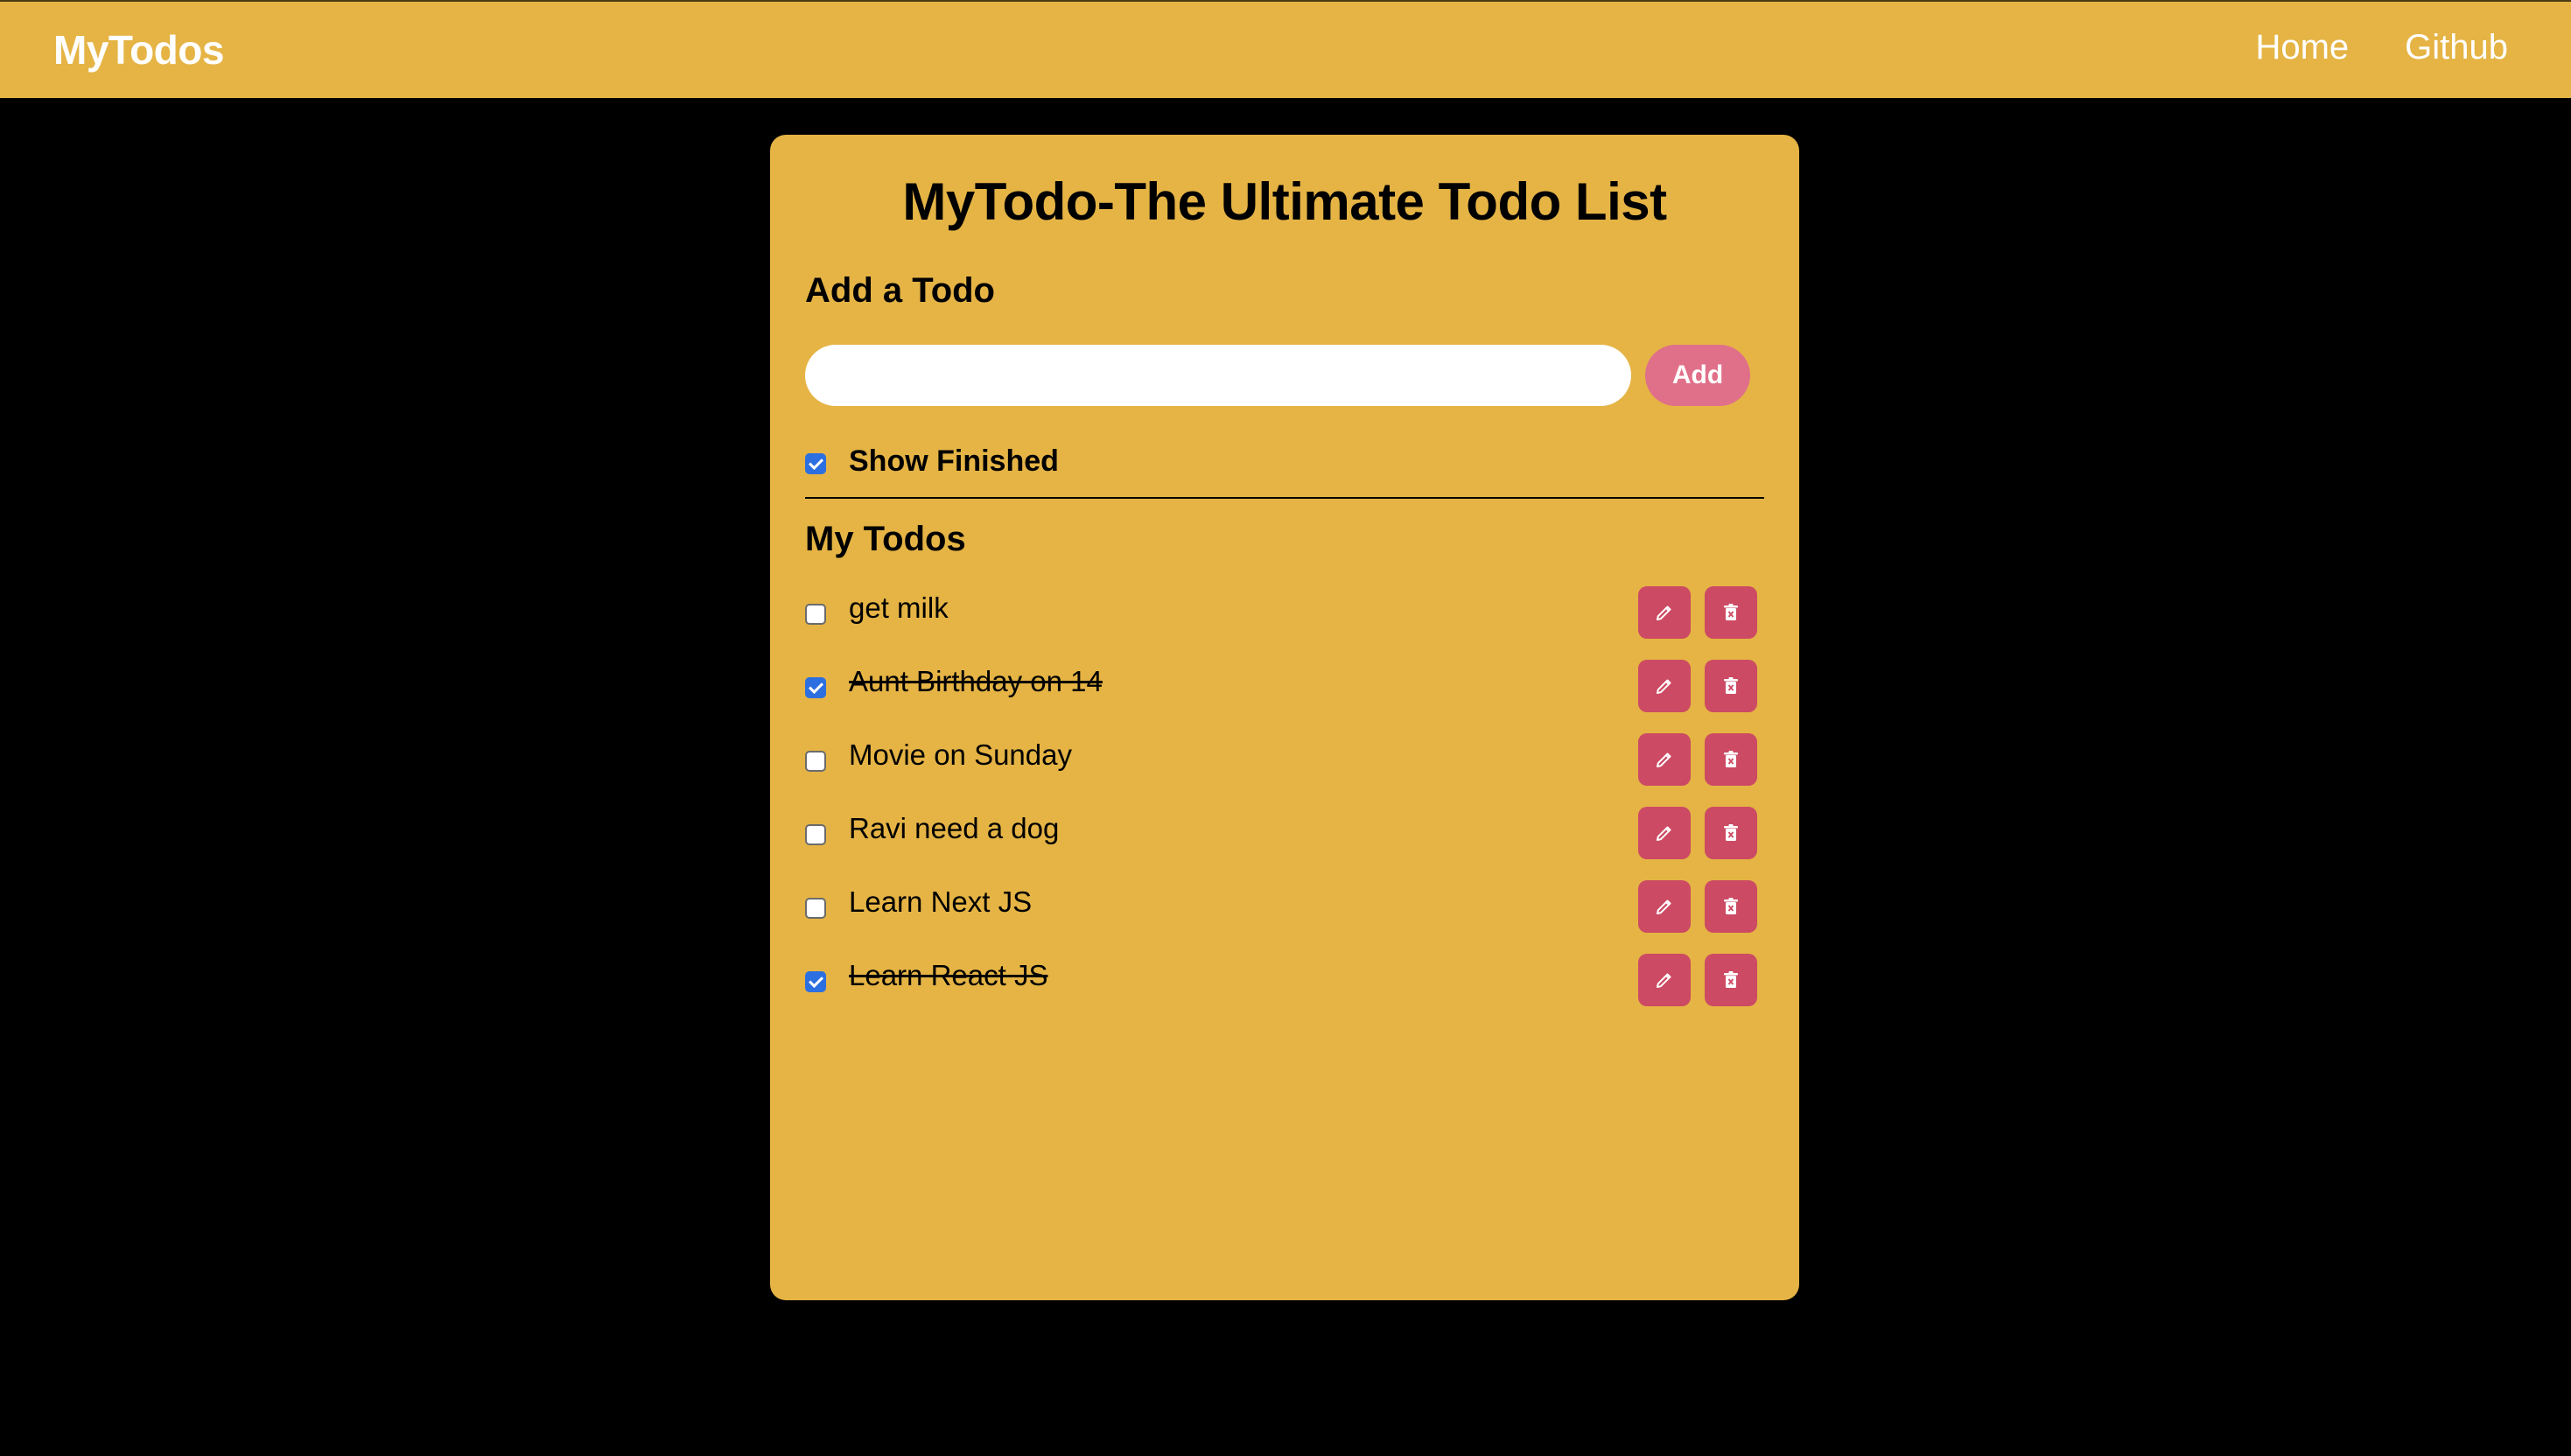 The height and width of the screenshot is (1456, 2571). Describe the element at coordinates (960, 754) in the screenshot. I see `todo-text: Movie on Sunday` at that location.